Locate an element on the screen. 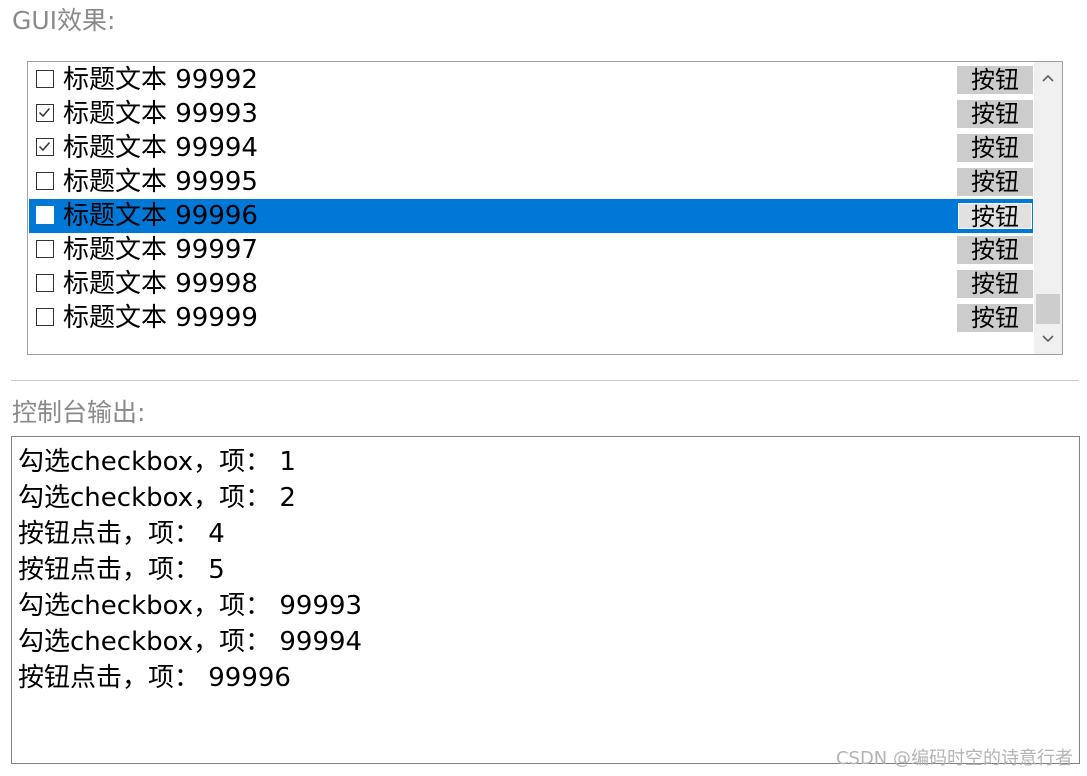 Image resolution: width=1087 pixels, height=776 pixels. chevron-down-icon is located at coordinates (1048, 339).